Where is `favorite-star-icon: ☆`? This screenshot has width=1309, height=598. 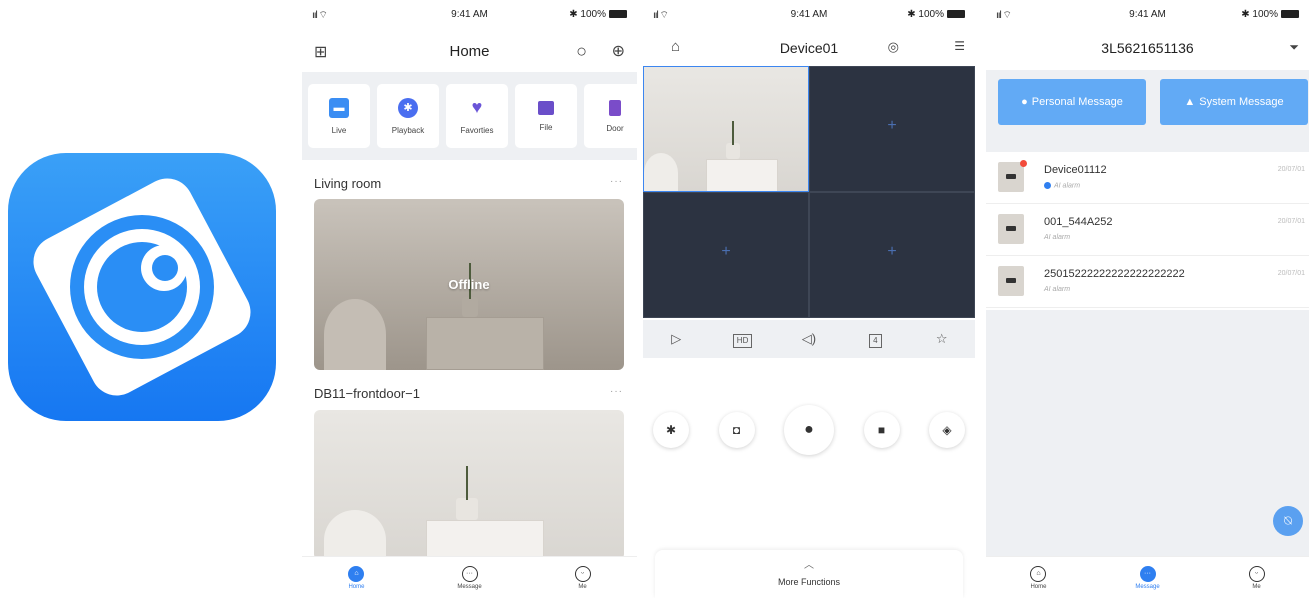
favorite-star-icon: ☆ is located at coordinates (942, 339).